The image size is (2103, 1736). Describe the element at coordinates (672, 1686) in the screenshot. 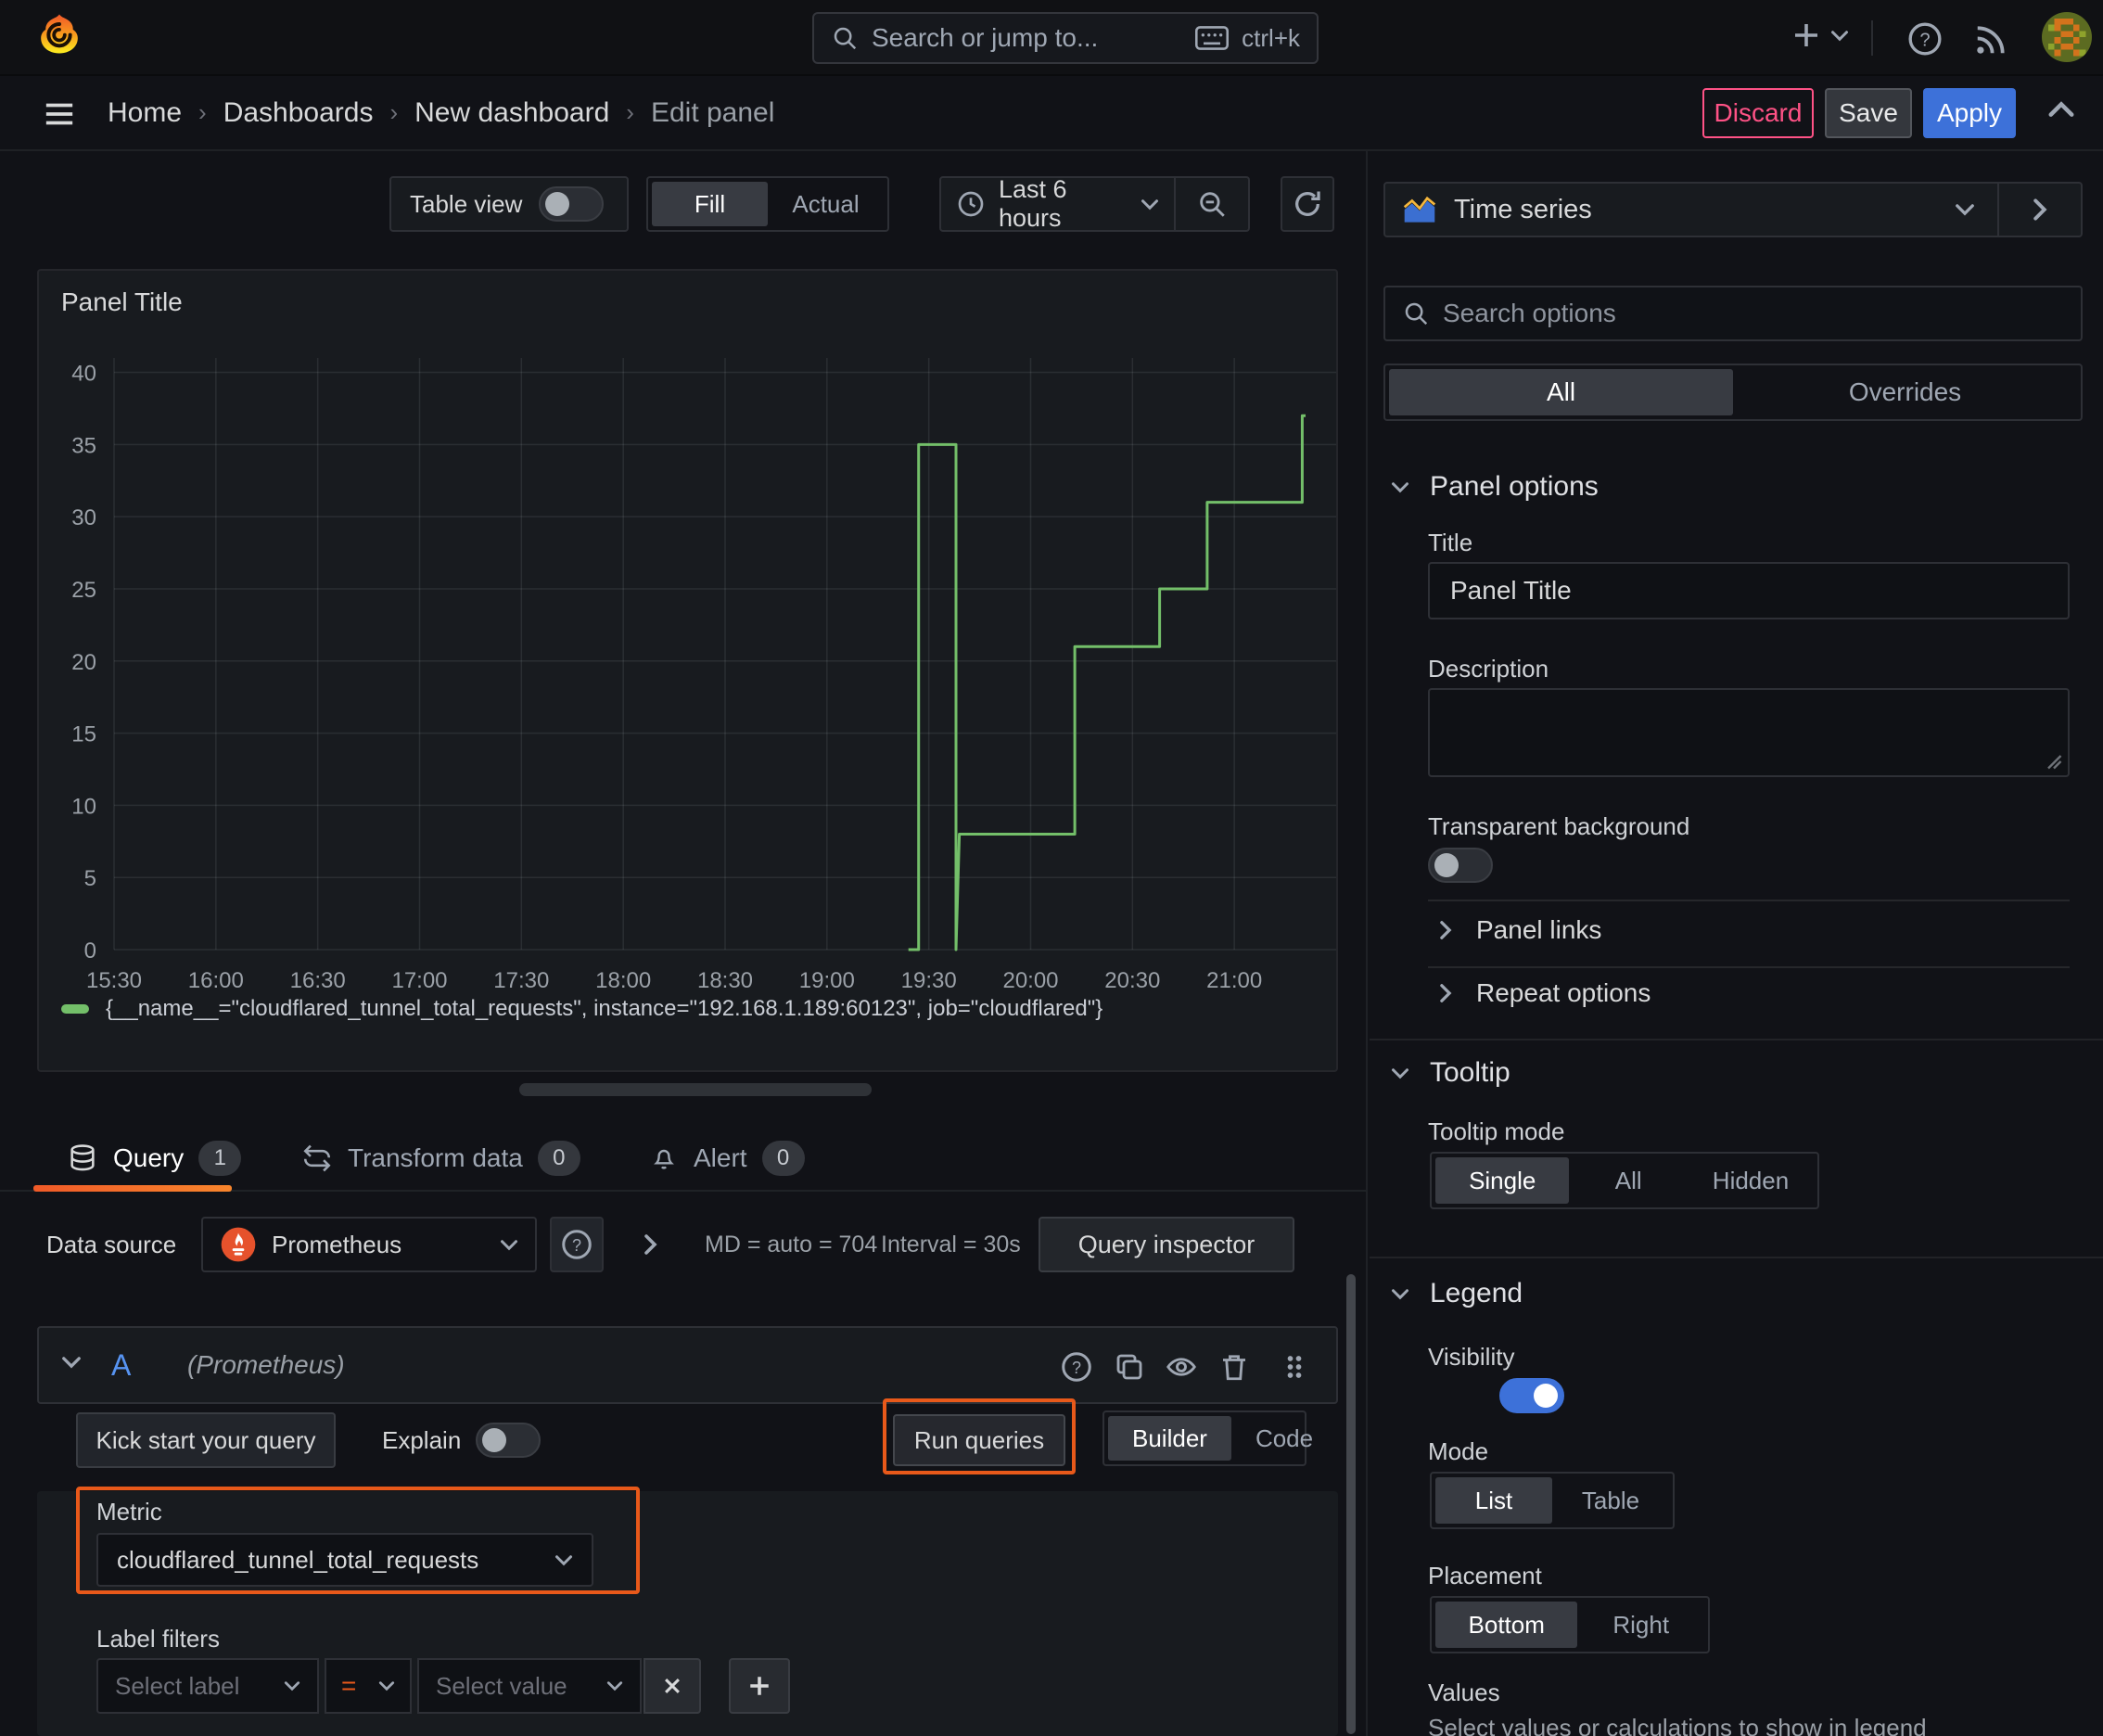

I see `remove-filter-button` at that location.